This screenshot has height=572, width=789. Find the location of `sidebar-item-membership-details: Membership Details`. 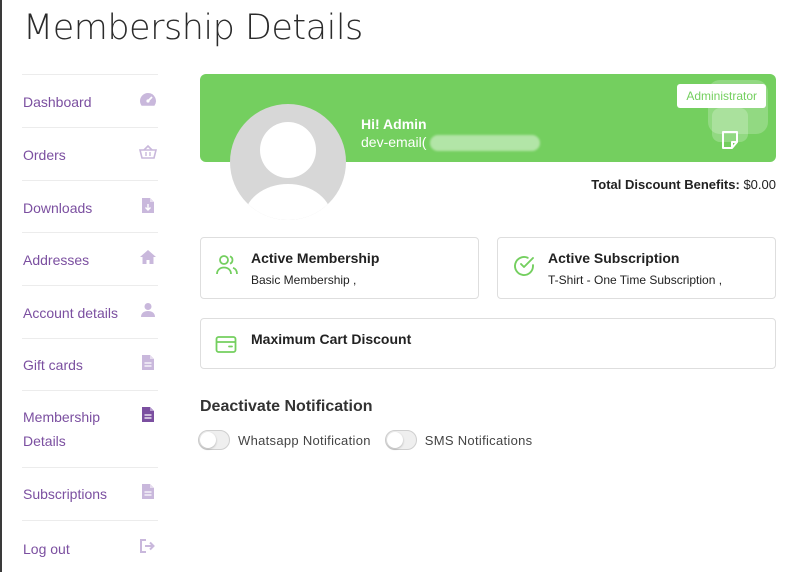

sidebar-item-membership-details: Membership Details is located at coordinates (90, 429).